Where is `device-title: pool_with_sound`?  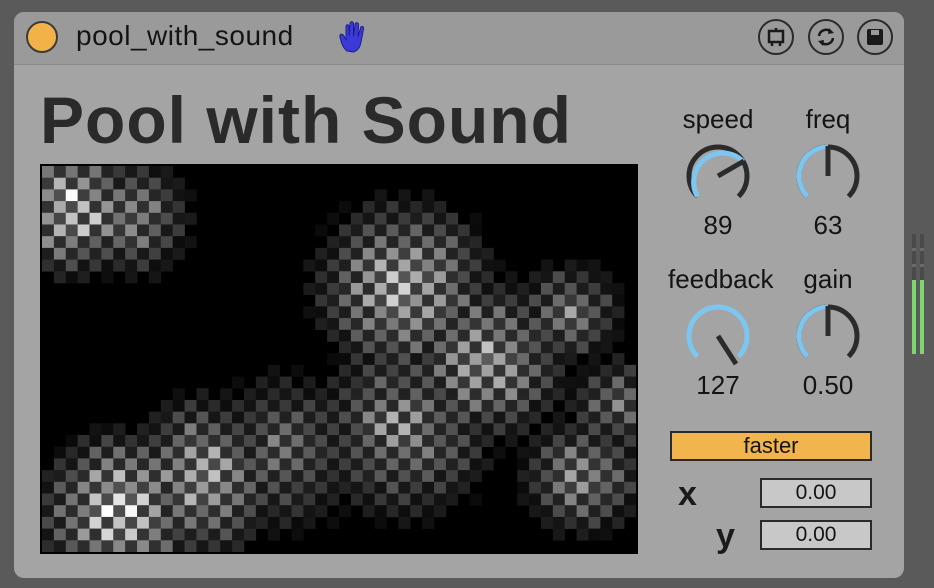 device-title: pool_with_sound is located at coordinates (185, 35).